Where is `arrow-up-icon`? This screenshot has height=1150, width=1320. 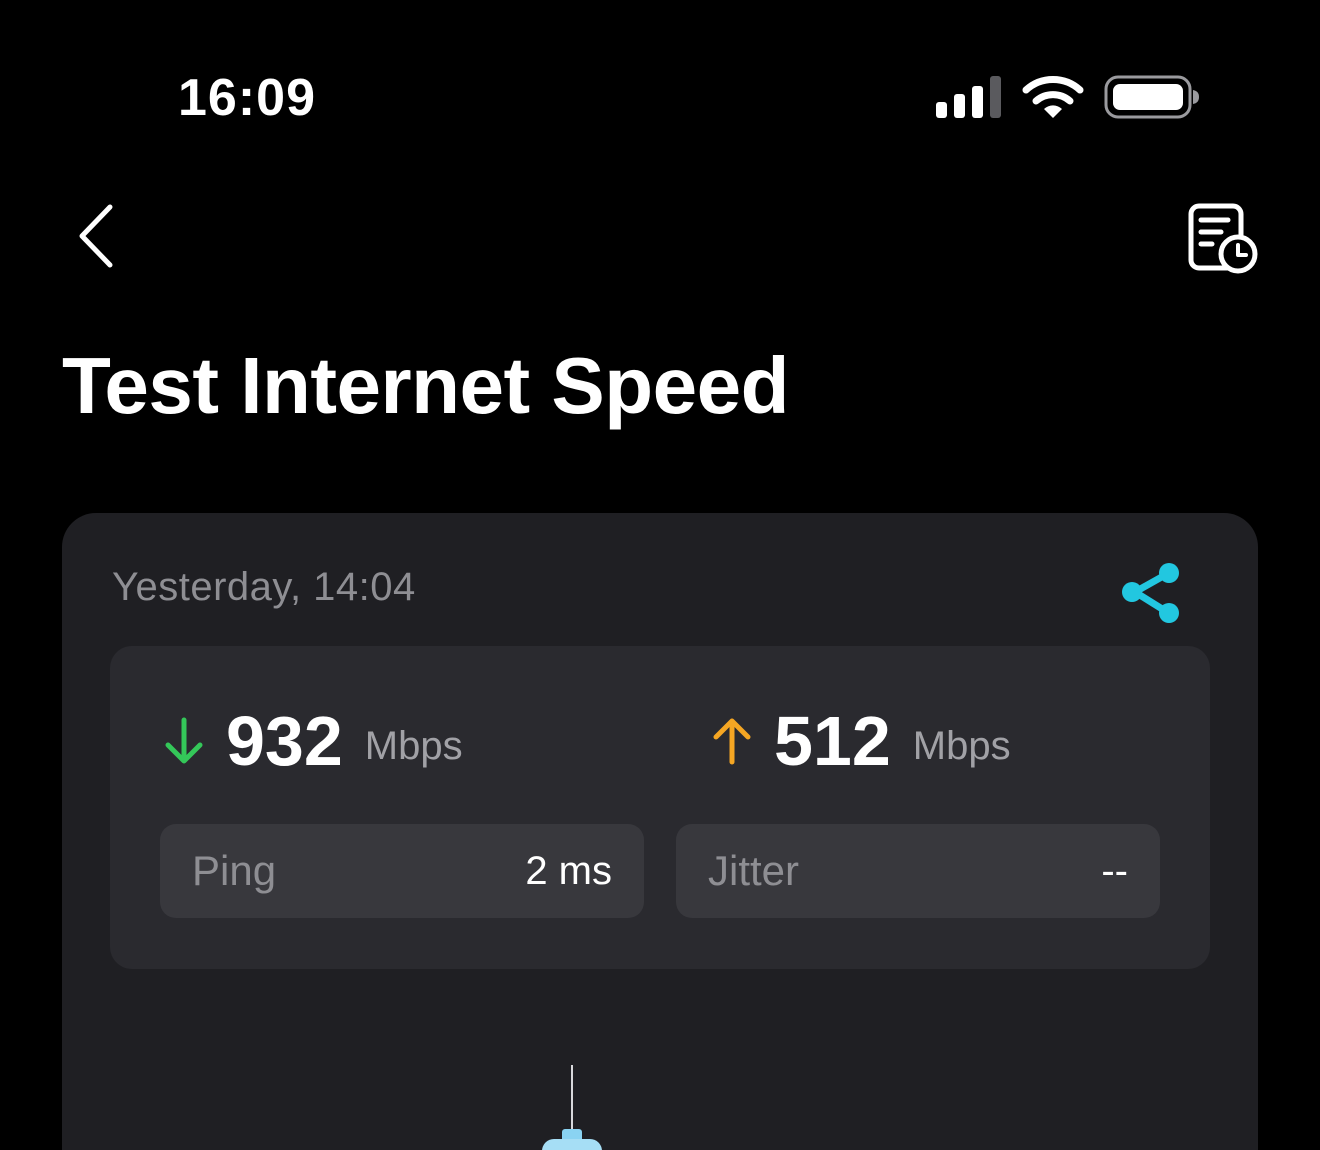
arrow-up-icon is located at coordinates (732, 741).